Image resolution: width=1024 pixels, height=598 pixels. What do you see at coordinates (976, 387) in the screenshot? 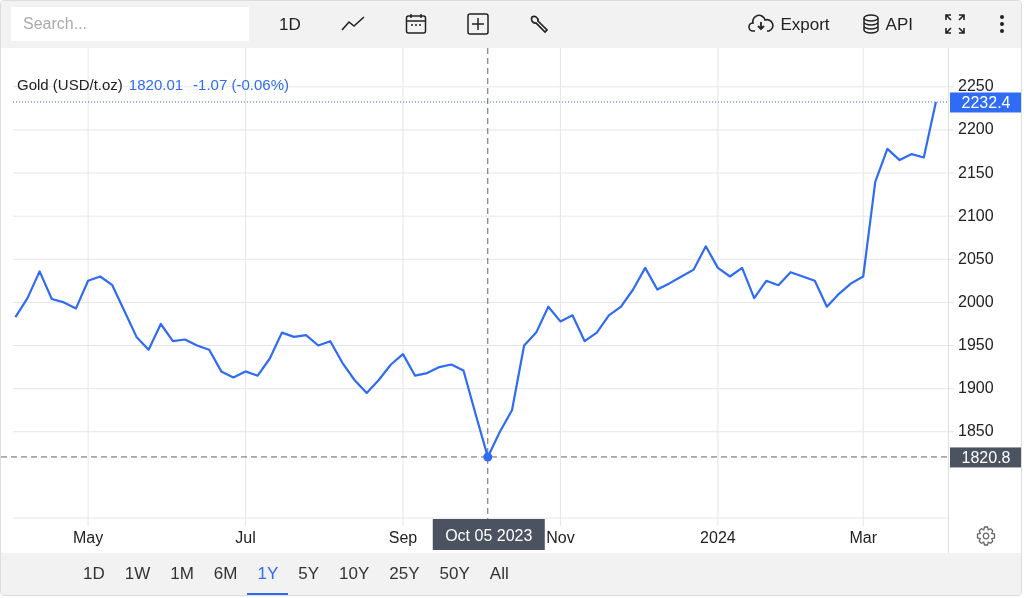
I see `axis-label: 1900` at bounding box center [976, 387].